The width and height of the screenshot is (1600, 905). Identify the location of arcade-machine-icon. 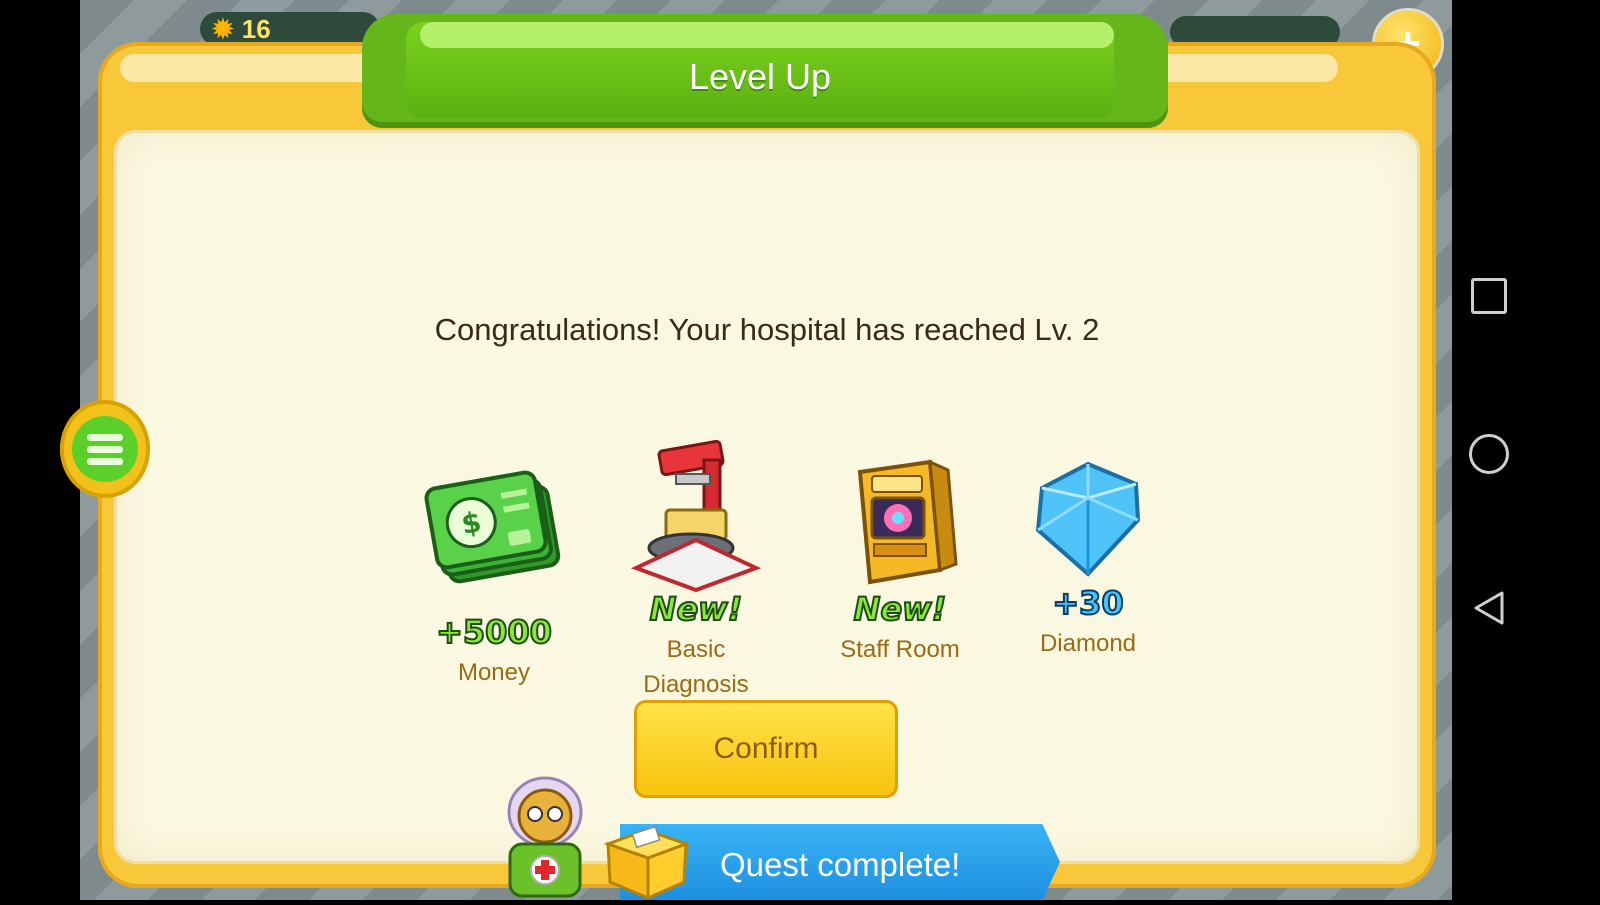
(900, 522).